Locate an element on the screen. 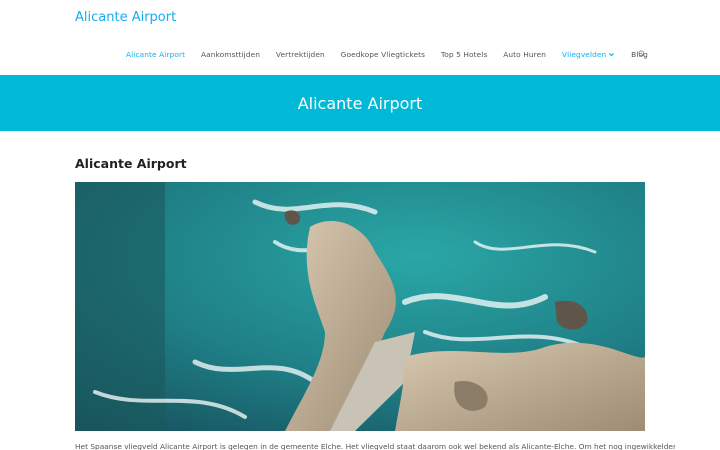 This screenshot has width=720, height=450. nav-item-alicante-airport: Alicante Airport is located at coordinates (155, 54).